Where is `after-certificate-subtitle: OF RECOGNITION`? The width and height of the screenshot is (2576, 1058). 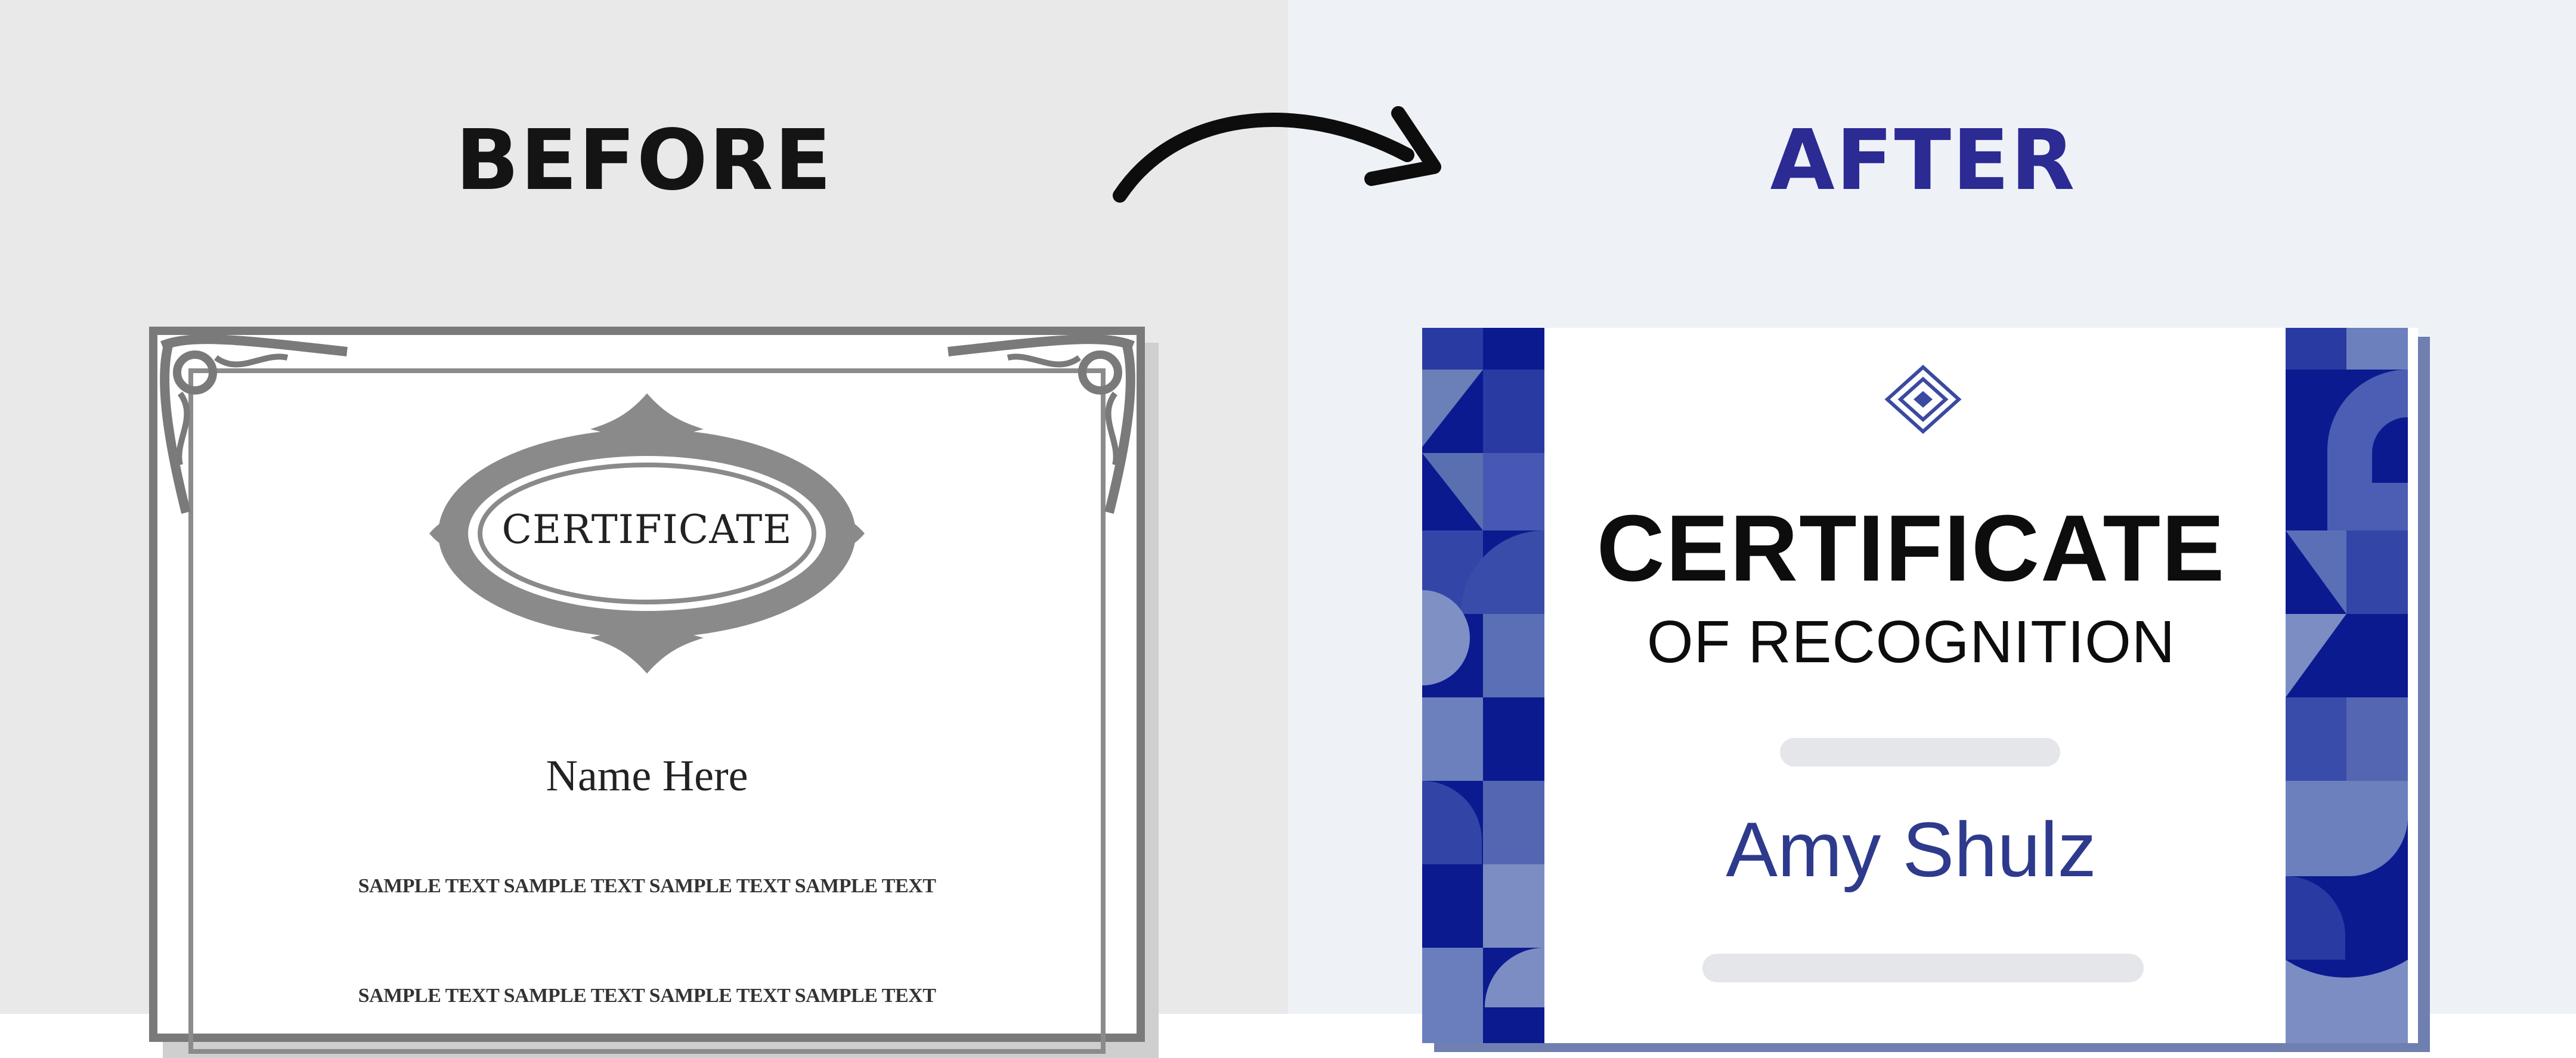 after-certificate-subtitle: OF RECOGNITION is located at coordinates (1911, 642).